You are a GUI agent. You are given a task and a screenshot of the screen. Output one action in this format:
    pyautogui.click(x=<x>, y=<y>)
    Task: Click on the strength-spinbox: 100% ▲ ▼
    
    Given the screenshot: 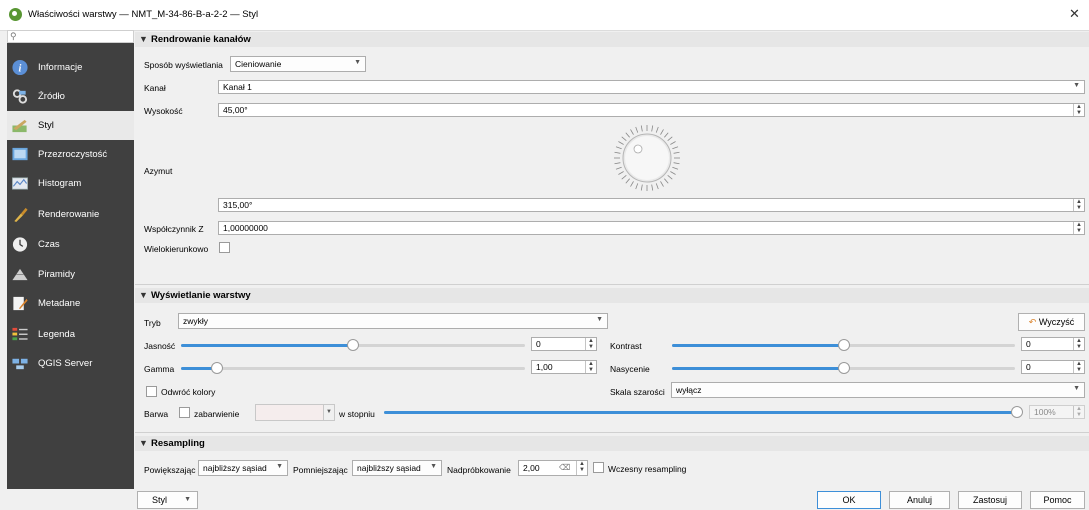 What is the action you would take?
    pyautogui.click(x=1057, y=412)
    